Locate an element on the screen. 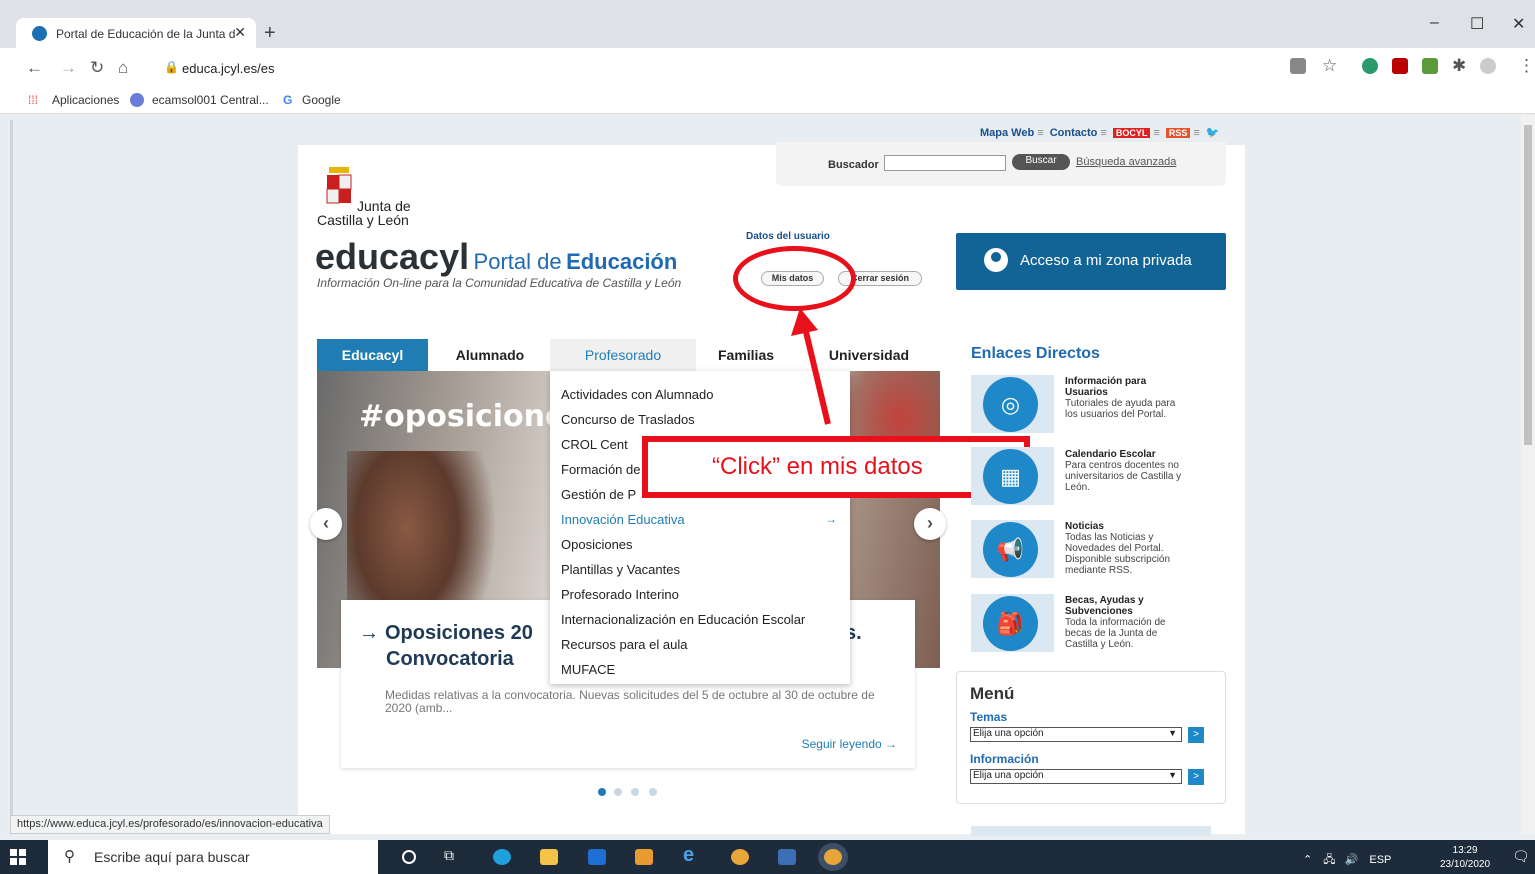  edge-icon is located at coordinates (502, 857).